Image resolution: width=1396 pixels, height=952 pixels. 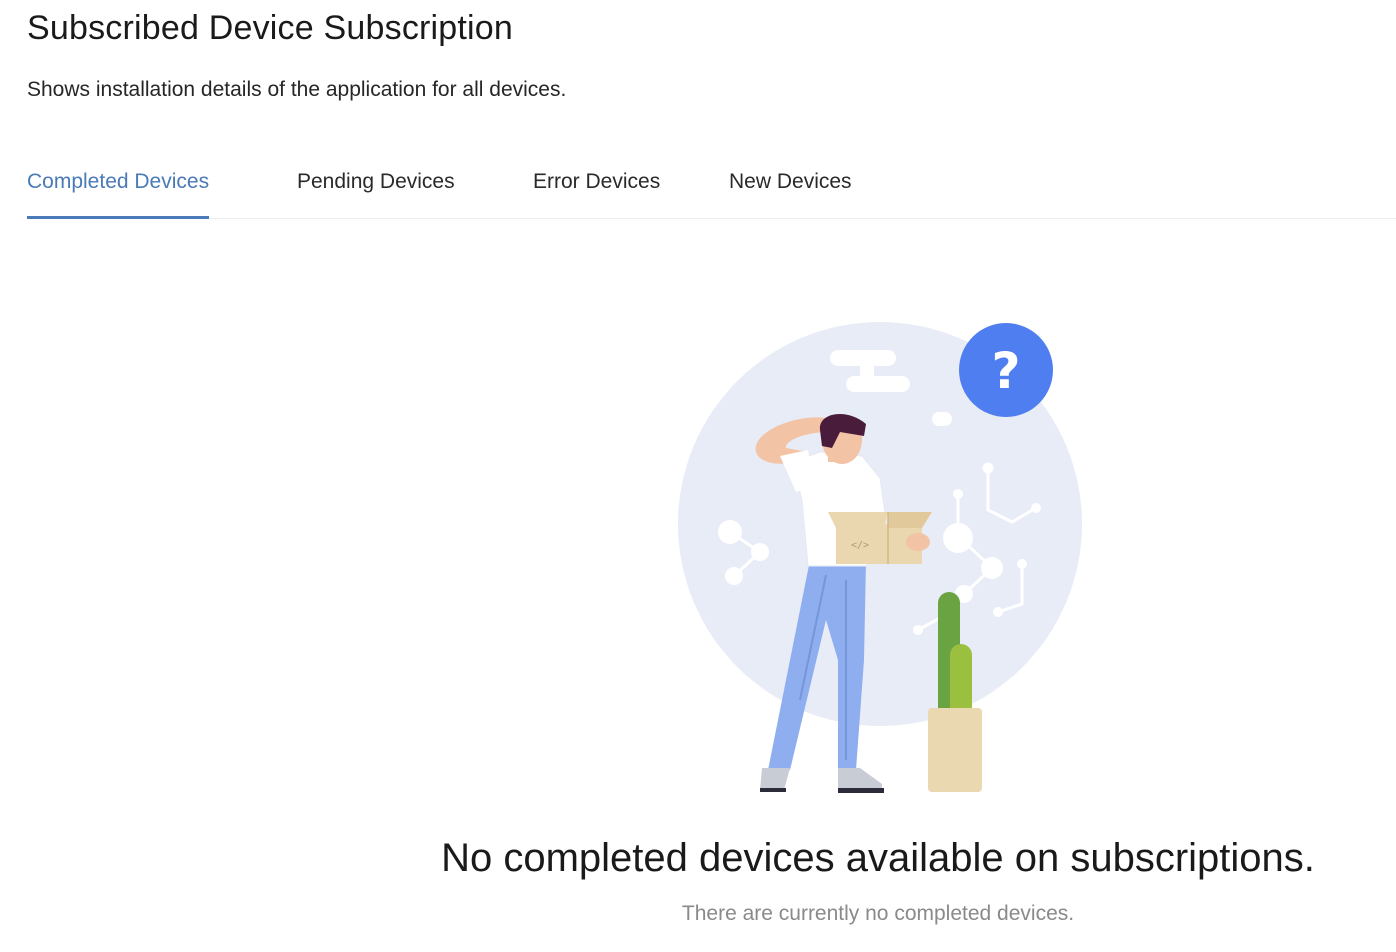 I want to click on tab-pending-devices: Pending Devices, so click(x=376, y=184).